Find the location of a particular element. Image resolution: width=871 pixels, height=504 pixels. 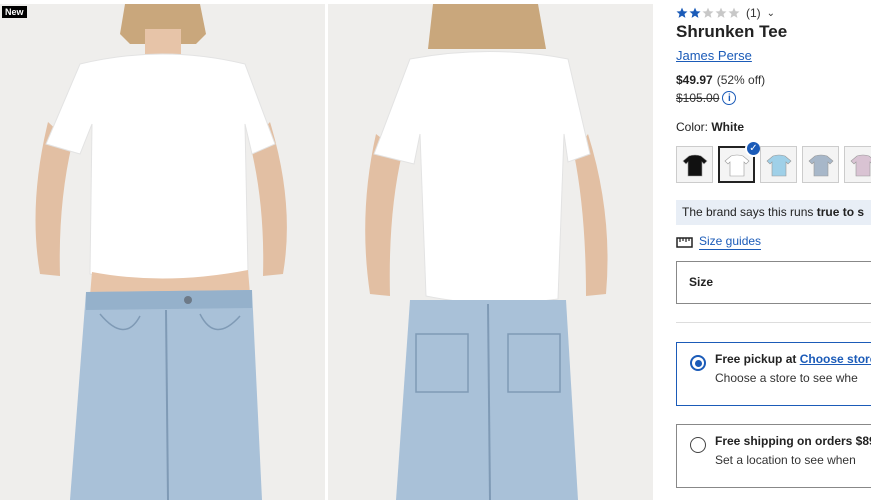

swatch-light-blue is located at coordinates (778, 164).